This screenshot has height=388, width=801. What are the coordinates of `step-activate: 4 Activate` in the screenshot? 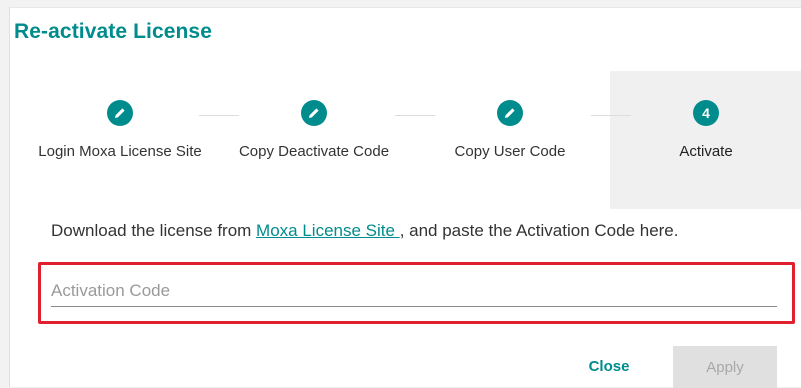 It's located at (704, 130).